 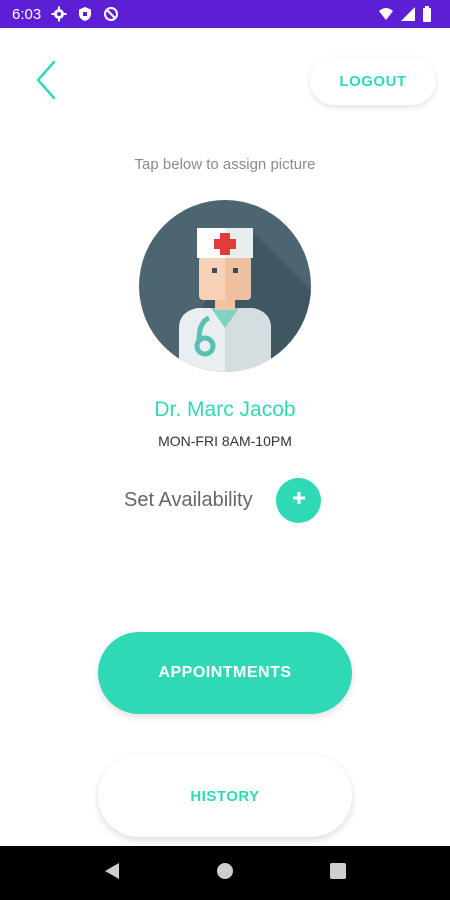 I want to click on doctor-name: Dr. Marc Jacob, so click(x=225, y=409).